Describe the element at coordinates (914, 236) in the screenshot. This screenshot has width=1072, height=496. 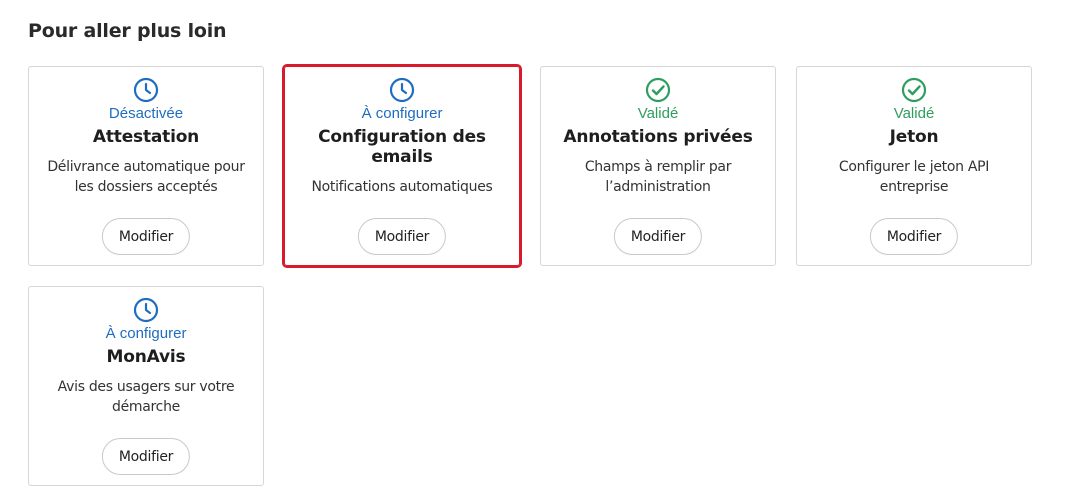
I see `modify-button-token: Modifier` at that location.